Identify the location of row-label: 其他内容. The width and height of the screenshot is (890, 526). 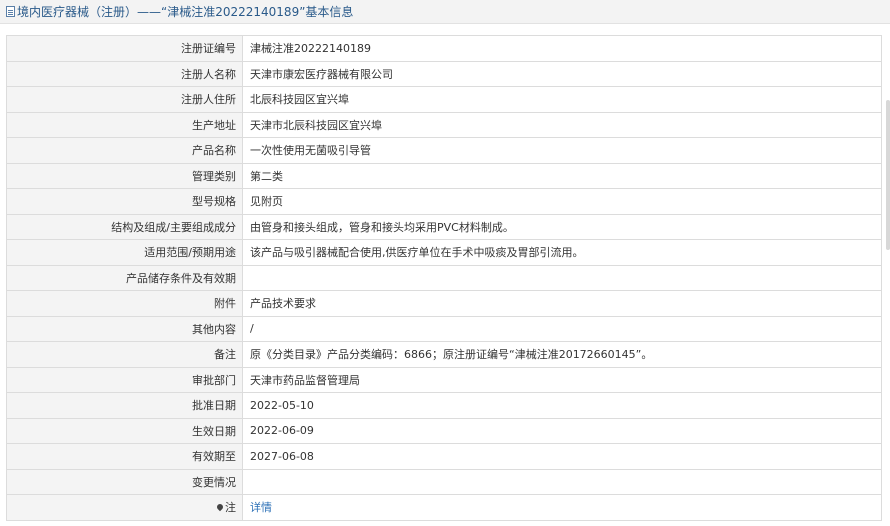
(124, 328).